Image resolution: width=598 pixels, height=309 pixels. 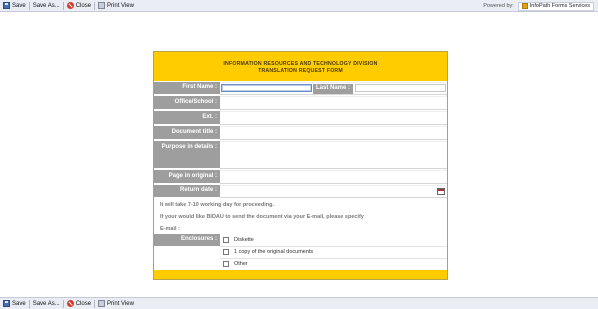 I want to click on form-header-title: TRANSLATION REQUEST FORM, so click(x=300, y=71).